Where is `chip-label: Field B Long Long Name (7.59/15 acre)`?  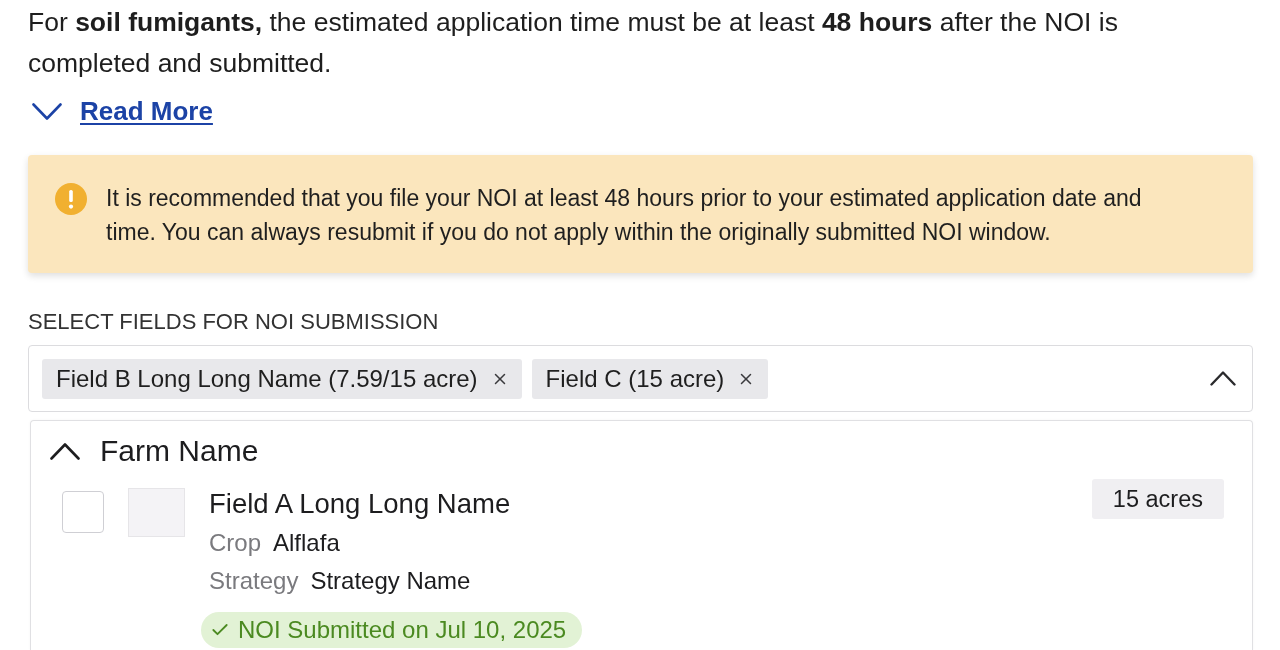
chip-label: Field B Long Long Name (7.59/15 acre) is located at coordinates (267, 378).